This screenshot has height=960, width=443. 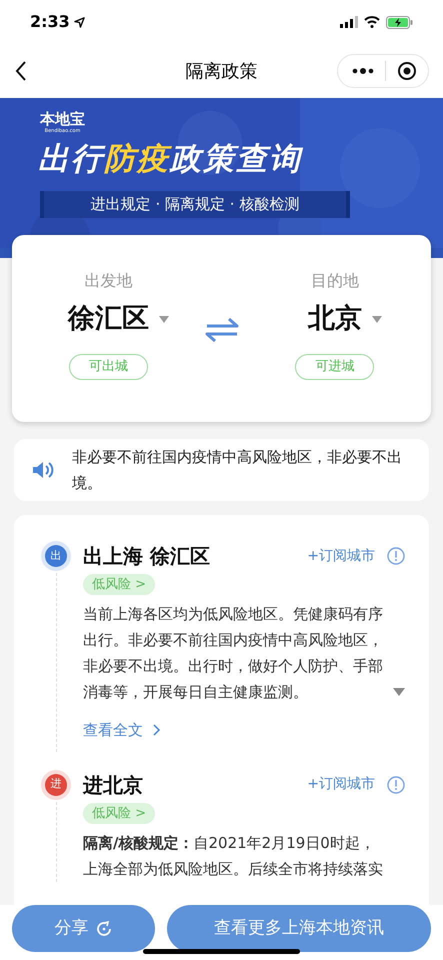 What do you see at coordinates (79, 22) in the screenshot?
I see `location-arrow-icon` at bounding box center [79, 22].